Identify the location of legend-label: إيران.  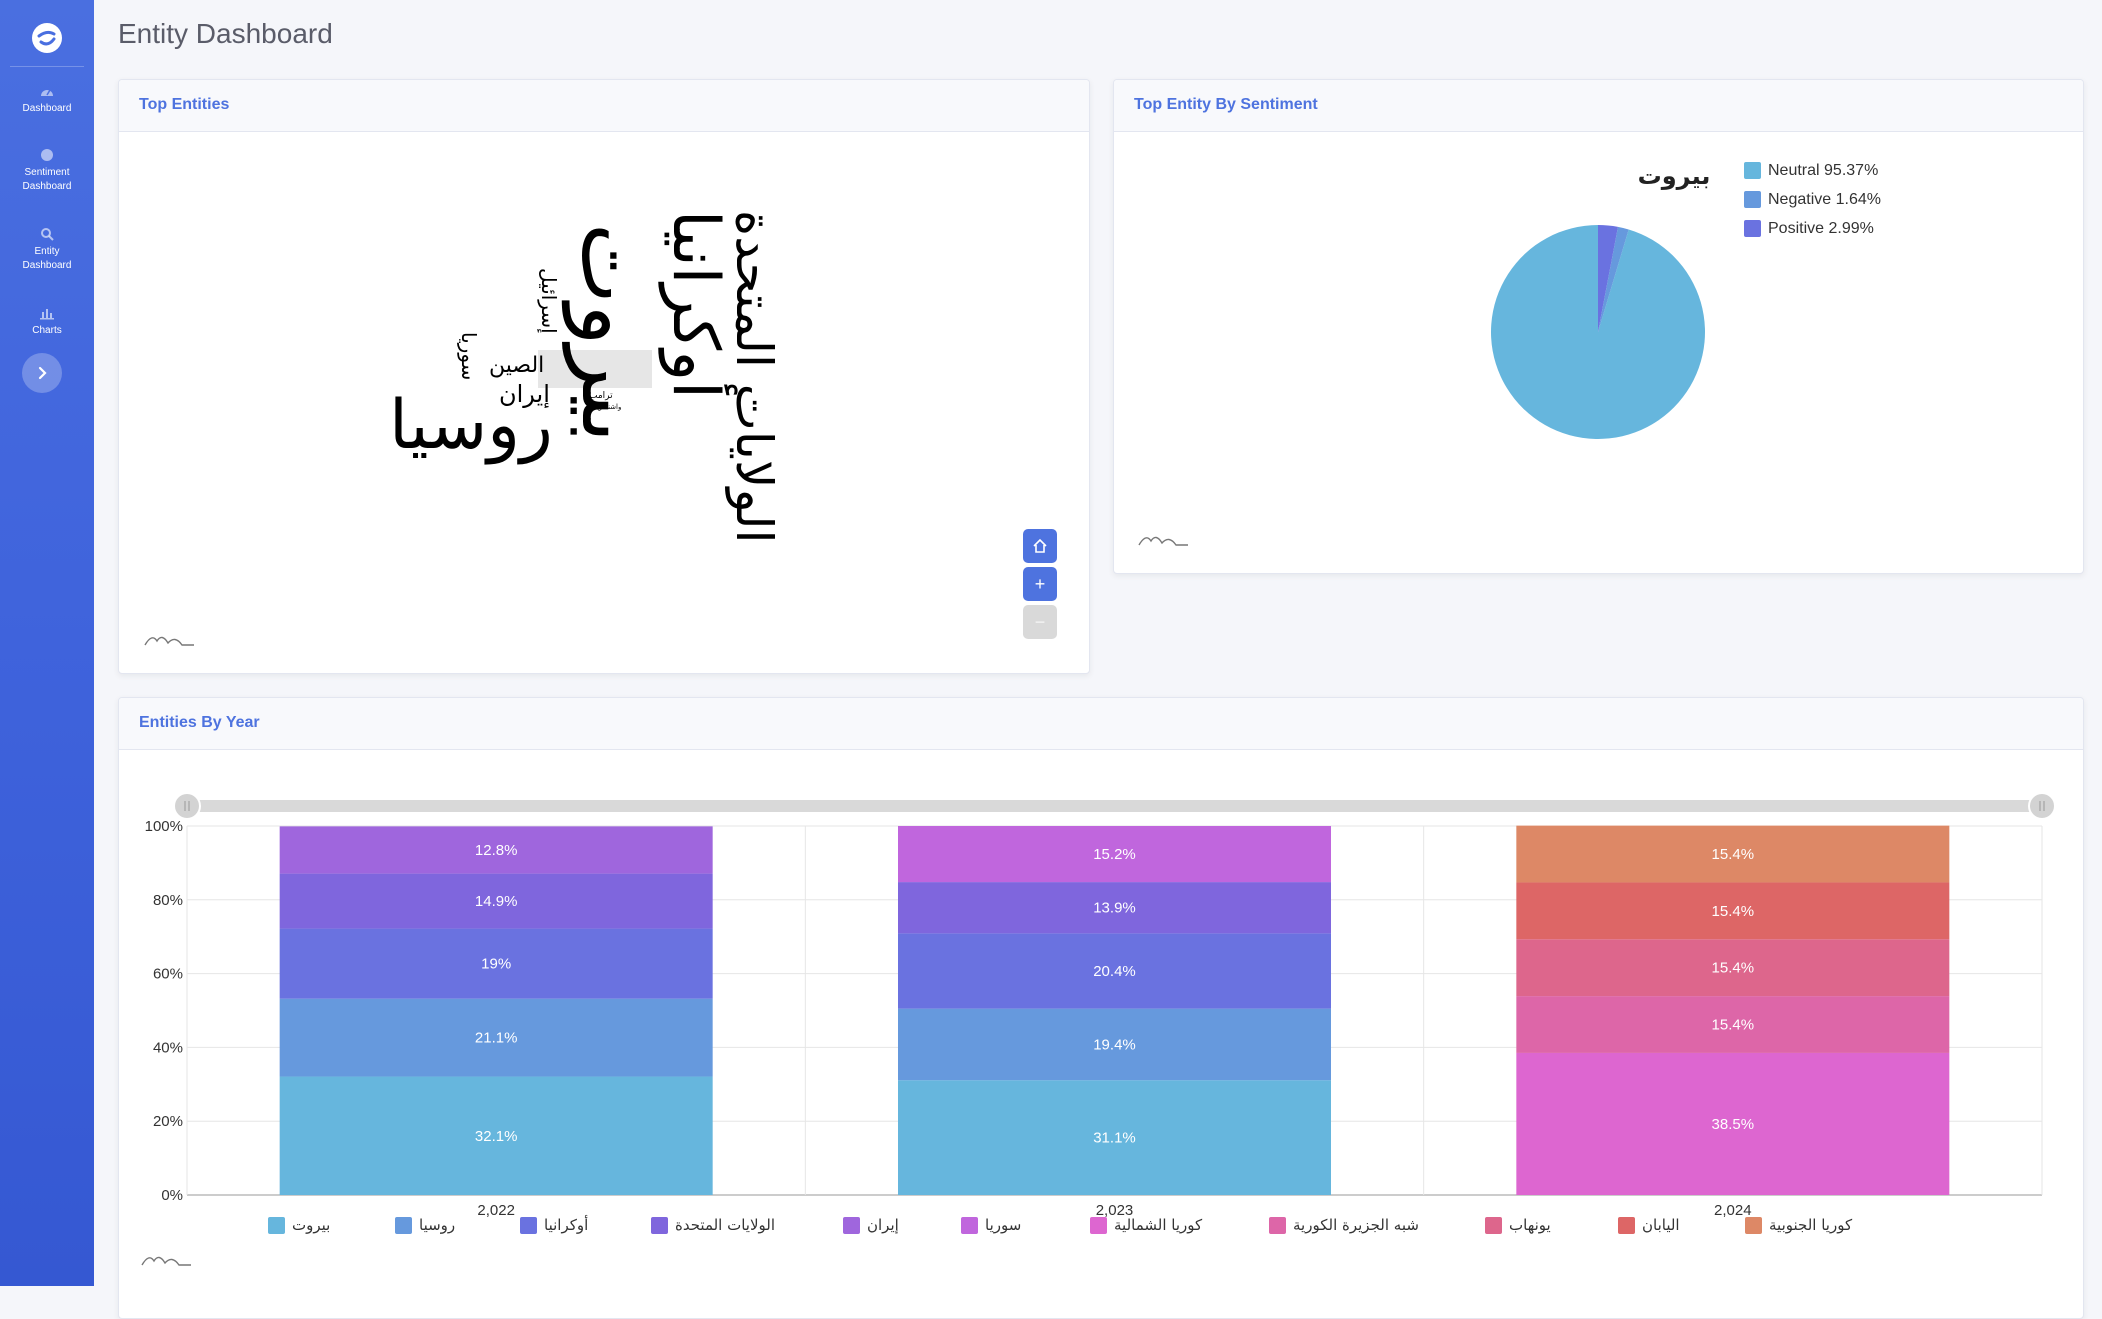
(883, 1225).